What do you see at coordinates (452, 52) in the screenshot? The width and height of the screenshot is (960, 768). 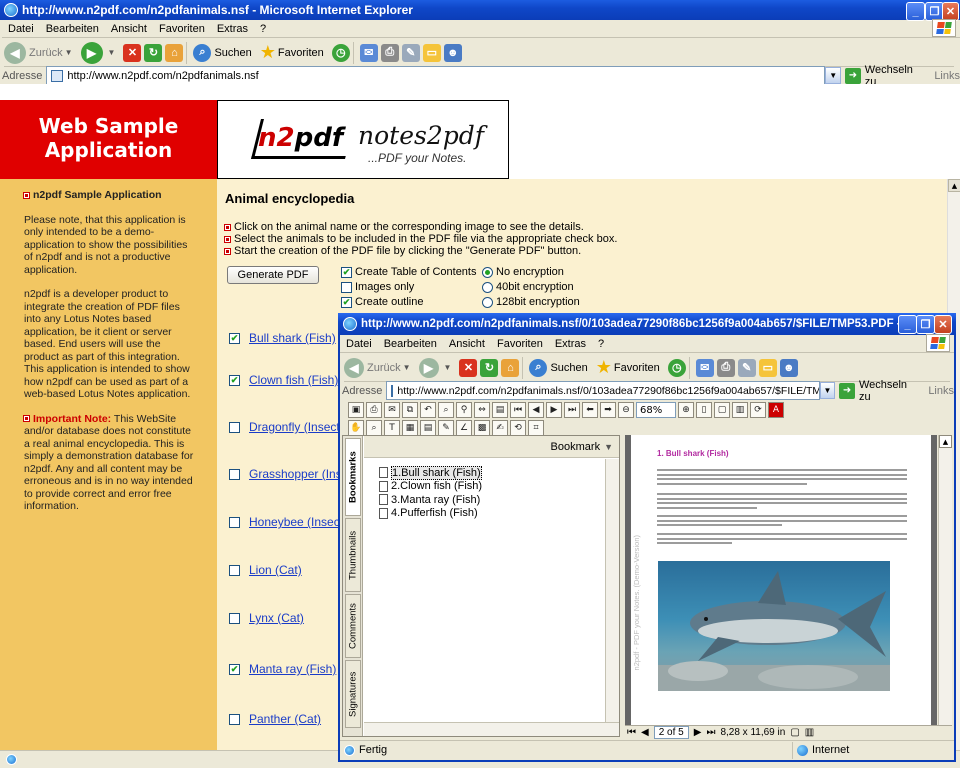 I see `messenger-icon: ☻` at bounding box center [452, 52].